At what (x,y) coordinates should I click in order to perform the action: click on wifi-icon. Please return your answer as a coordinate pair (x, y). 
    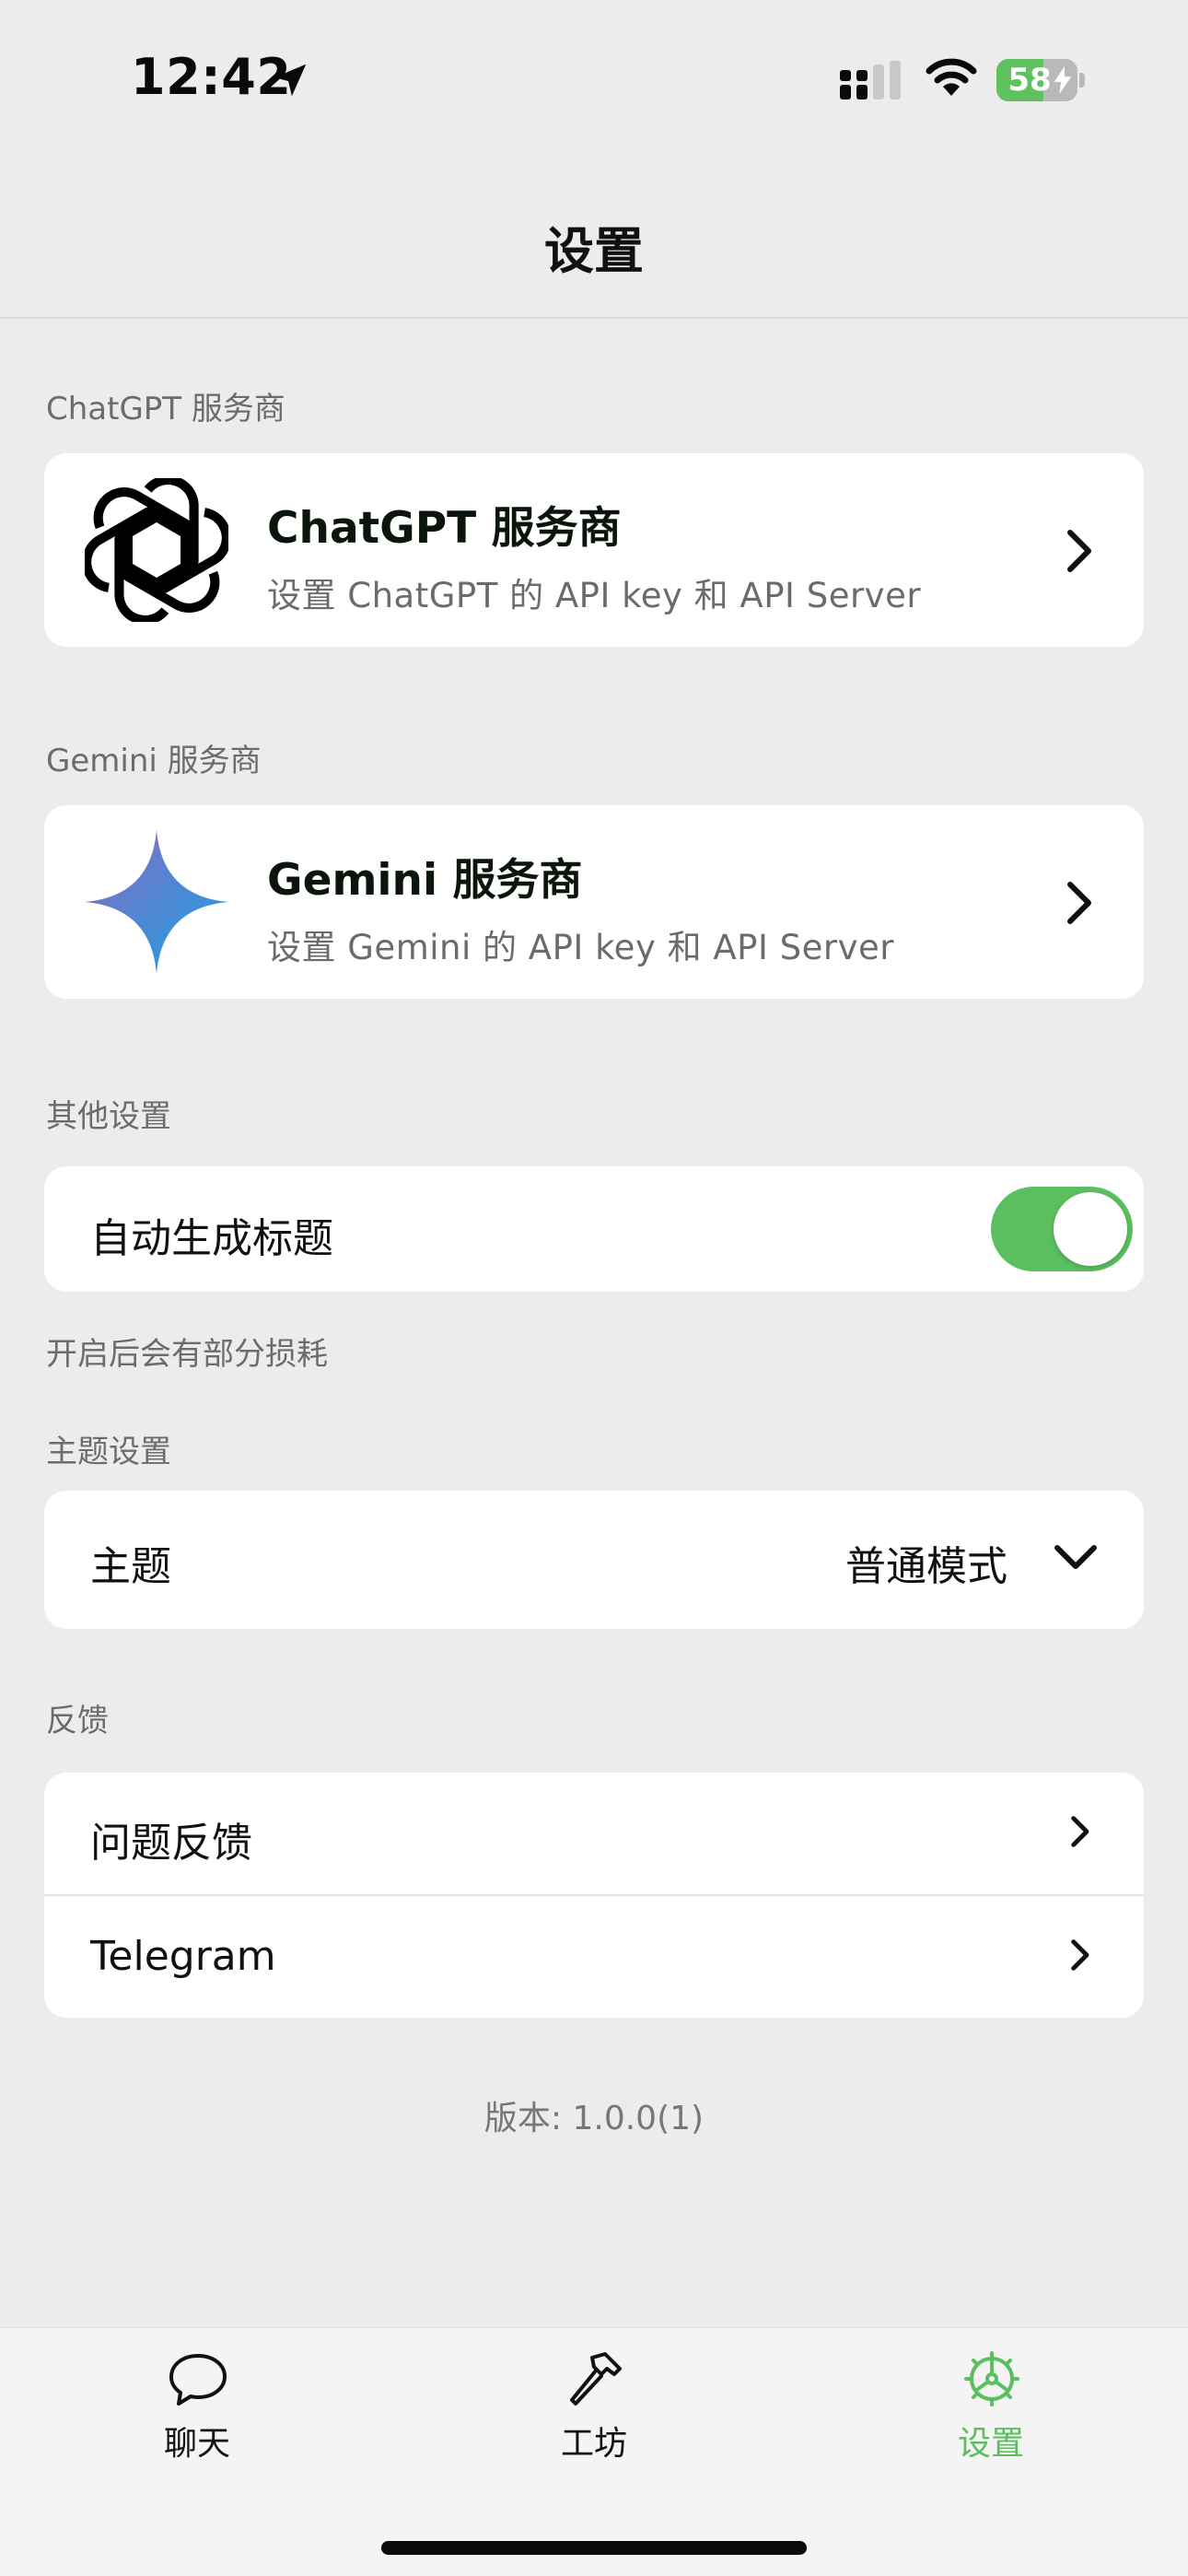
    Looking at the image, I should click on (951, 77).